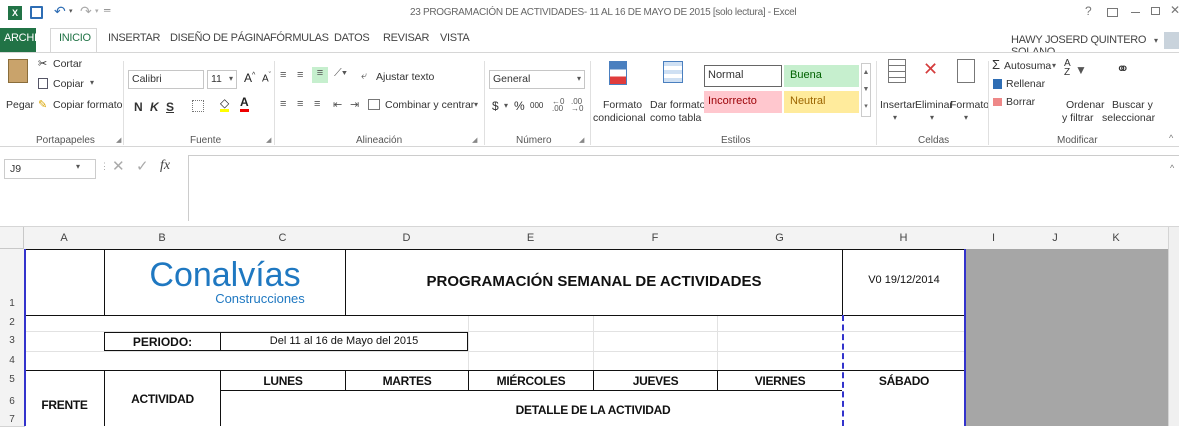 The height and width of the screenshot is (427, 1179). What do you see at coordinates (1078, 118) in the screenshot?
I see `sort-filter-button-line2: y filtrar` at bounding box center [1078, 118].